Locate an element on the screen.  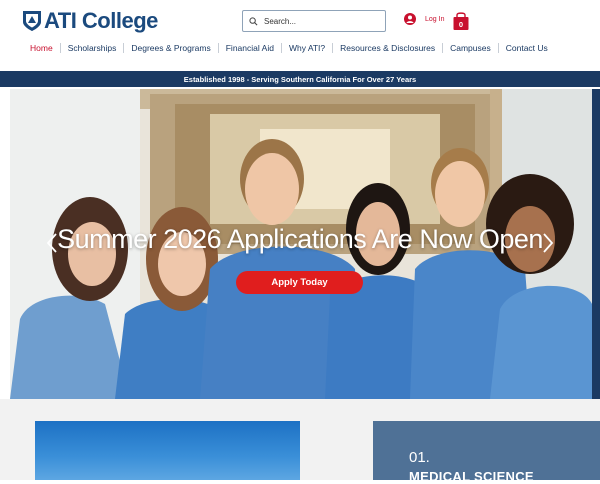
nav-item-scholarships: Scholarships is located at coordinates (92, 48).